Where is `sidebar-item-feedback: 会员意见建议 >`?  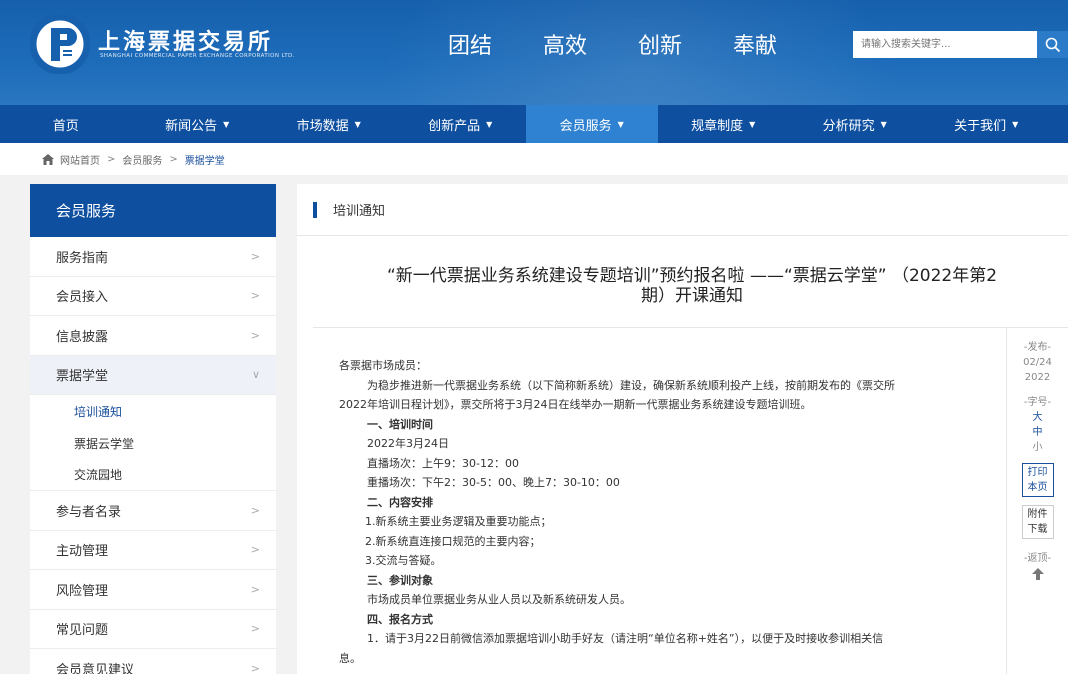
sidebar-item-feedback: 会员意见建议 > is located at coordinates (153, 661).